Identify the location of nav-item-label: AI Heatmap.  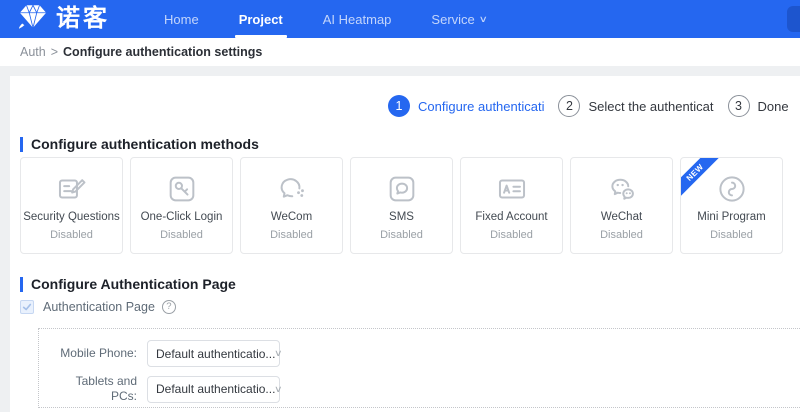
(357, 19).